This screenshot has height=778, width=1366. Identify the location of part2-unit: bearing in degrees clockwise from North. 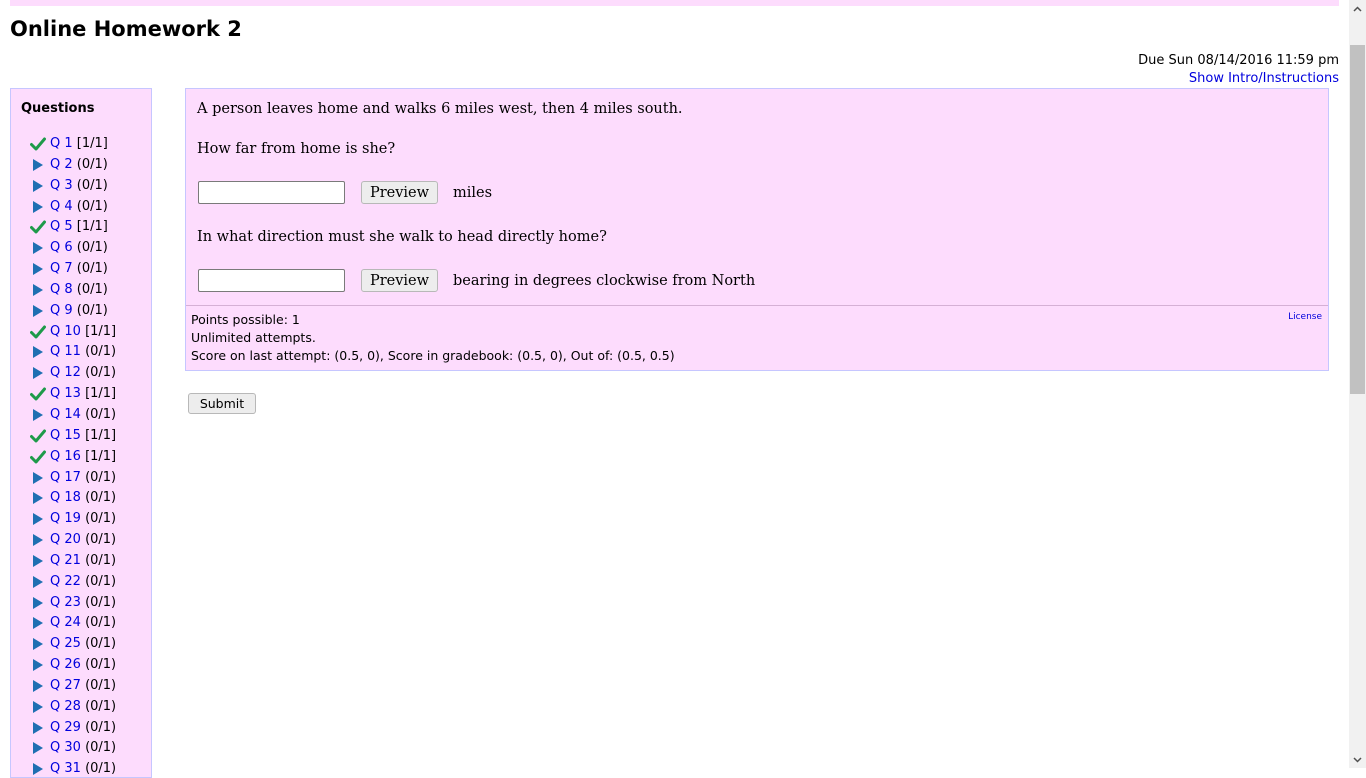
(604, 281).